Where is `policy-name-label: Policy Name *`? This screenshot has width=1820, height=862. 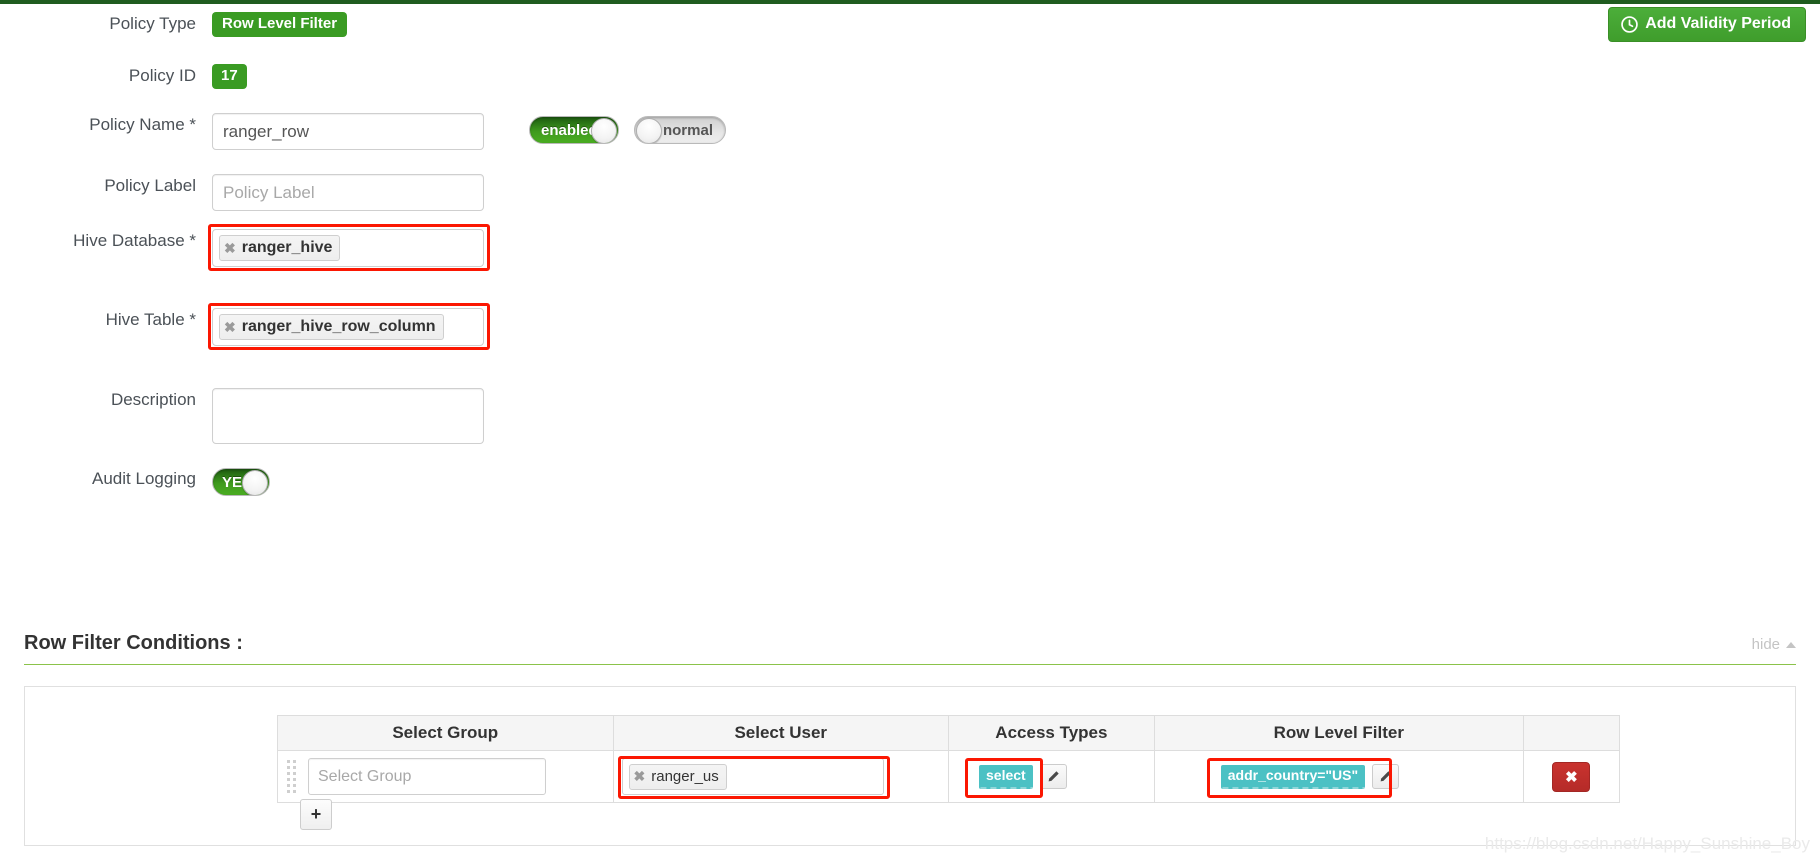
policy-name-label: Policy Name * is located at coordinates (142, 124).